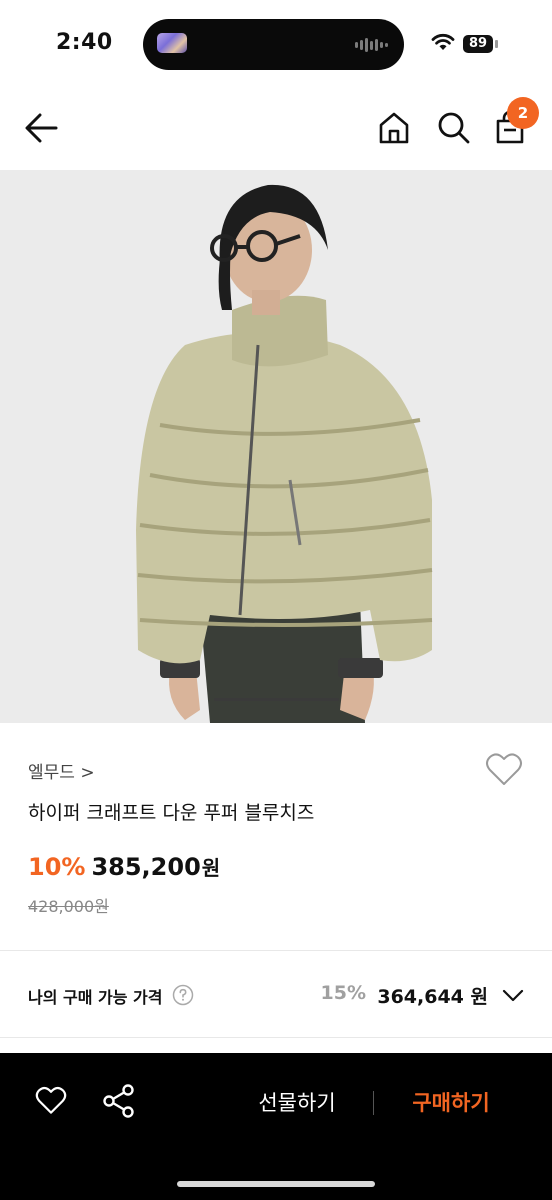  I want to click on chevron-down-icon, so click(513, 996).